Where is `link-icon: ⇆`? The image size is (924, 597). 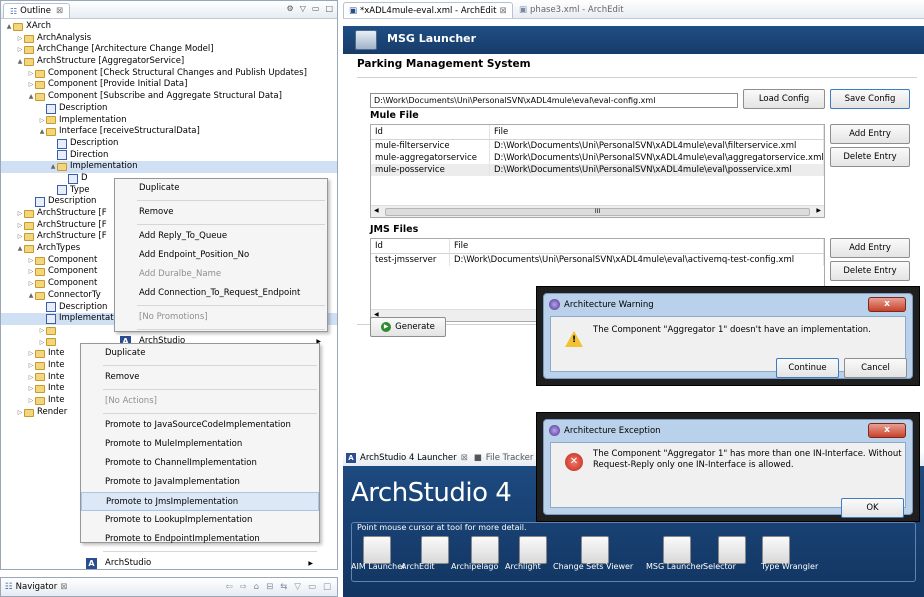
link-icon: ⇆ is located at coordinates (283, 587).